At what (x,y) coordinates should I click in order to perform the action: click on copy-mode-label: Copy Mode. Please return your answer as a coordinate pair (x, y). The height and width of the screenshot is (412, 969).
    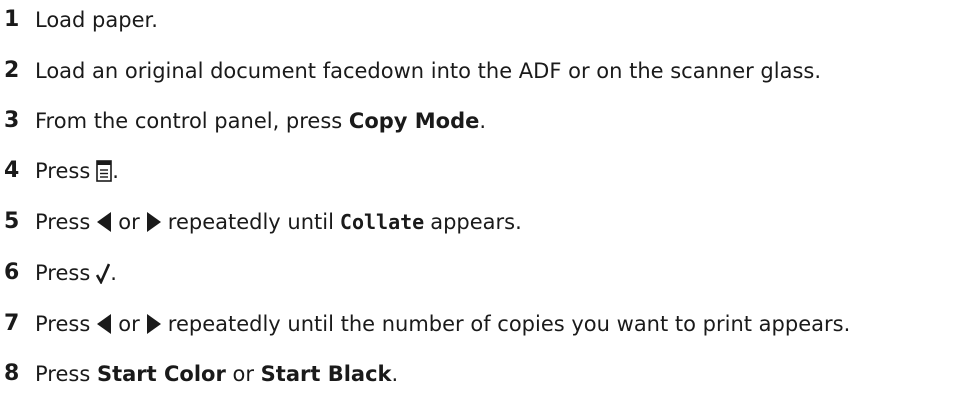
    Looking at the image, I should click on (414, 121).